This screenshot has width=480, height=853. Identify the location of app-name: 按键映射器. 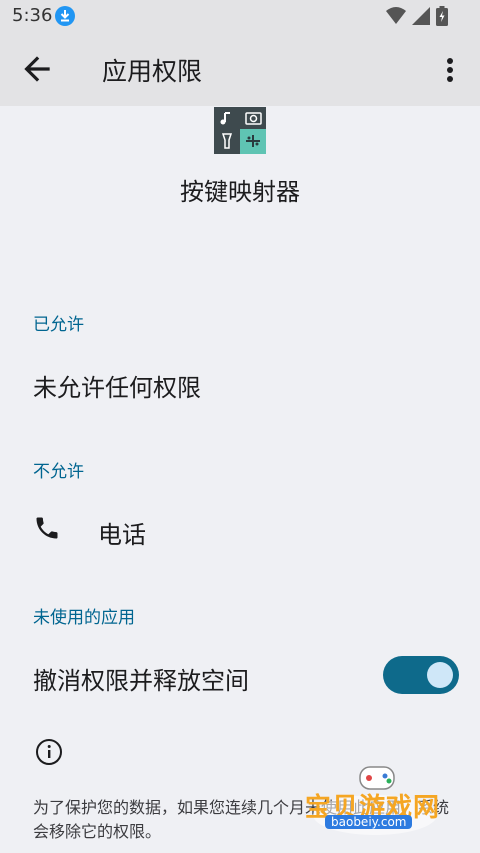
(240, 192).